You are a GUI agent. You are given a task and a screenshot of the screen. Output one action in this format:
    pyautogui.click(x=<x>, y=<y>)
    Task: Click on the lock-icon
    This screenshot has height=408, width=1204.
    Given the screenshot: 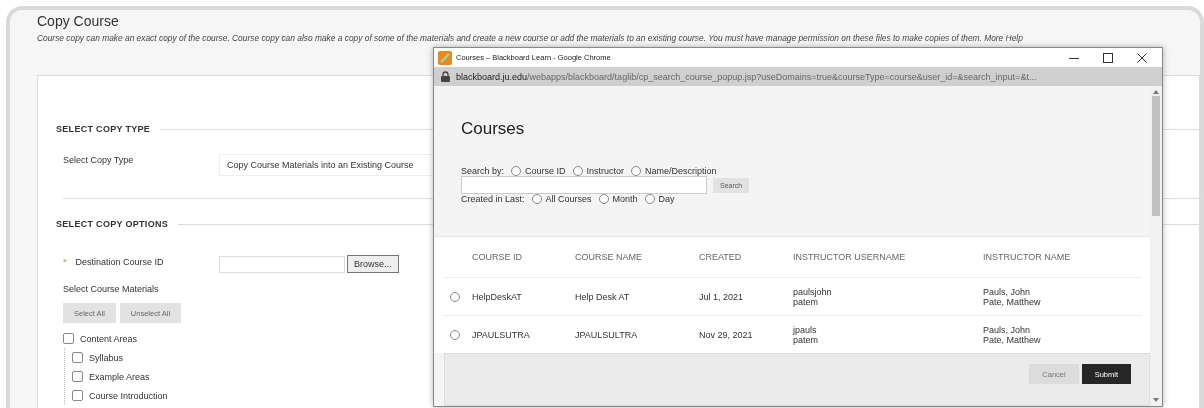 What is the action you would take?
    pyautogui.click(x=445, y=76)
    